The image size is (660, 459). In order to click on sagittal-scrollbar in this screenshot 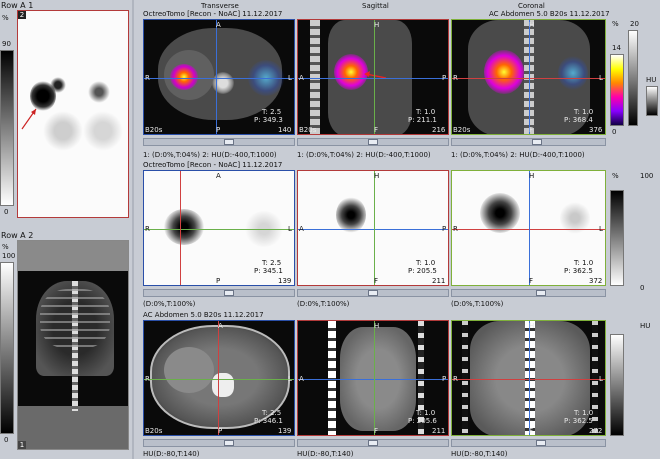, I will do `click(373, 142)`.